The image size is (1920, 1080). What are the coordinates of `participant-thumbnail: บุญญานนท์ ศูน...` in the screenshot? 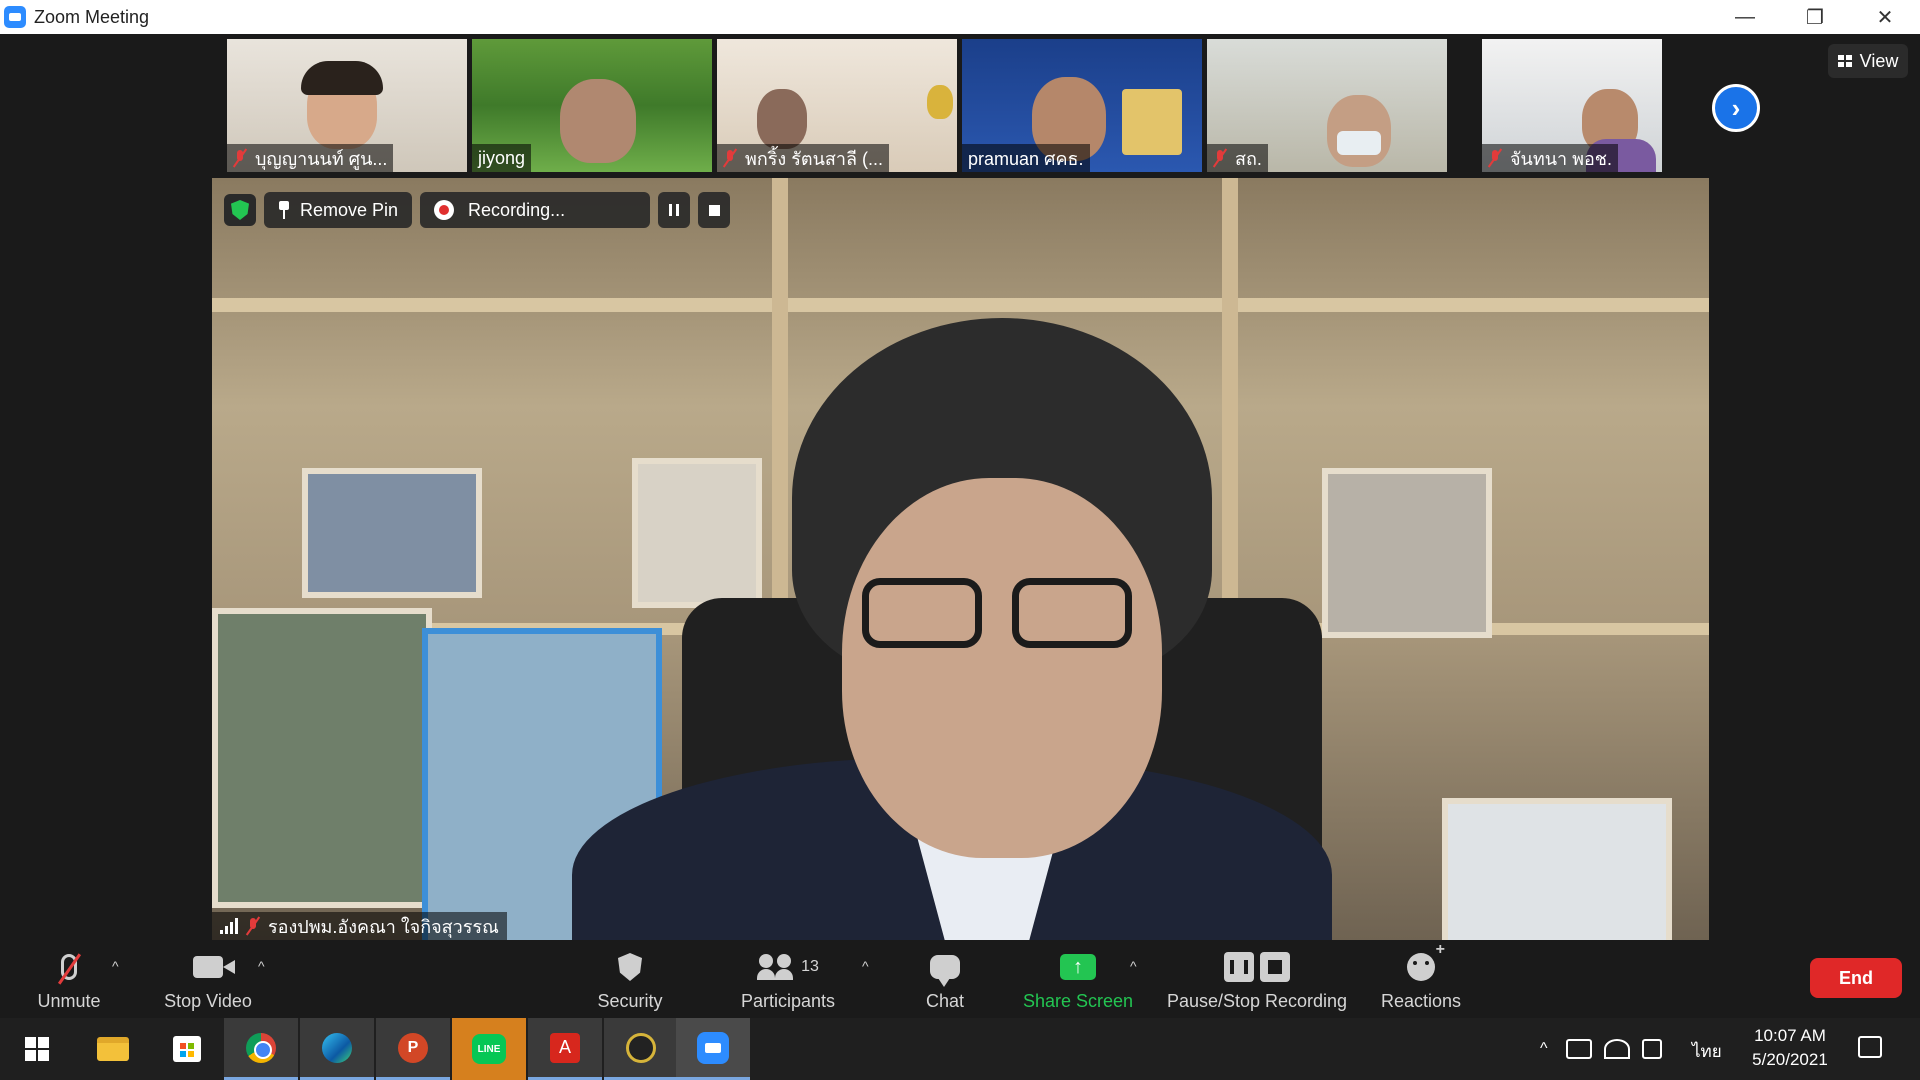 It's located at (347, 105).